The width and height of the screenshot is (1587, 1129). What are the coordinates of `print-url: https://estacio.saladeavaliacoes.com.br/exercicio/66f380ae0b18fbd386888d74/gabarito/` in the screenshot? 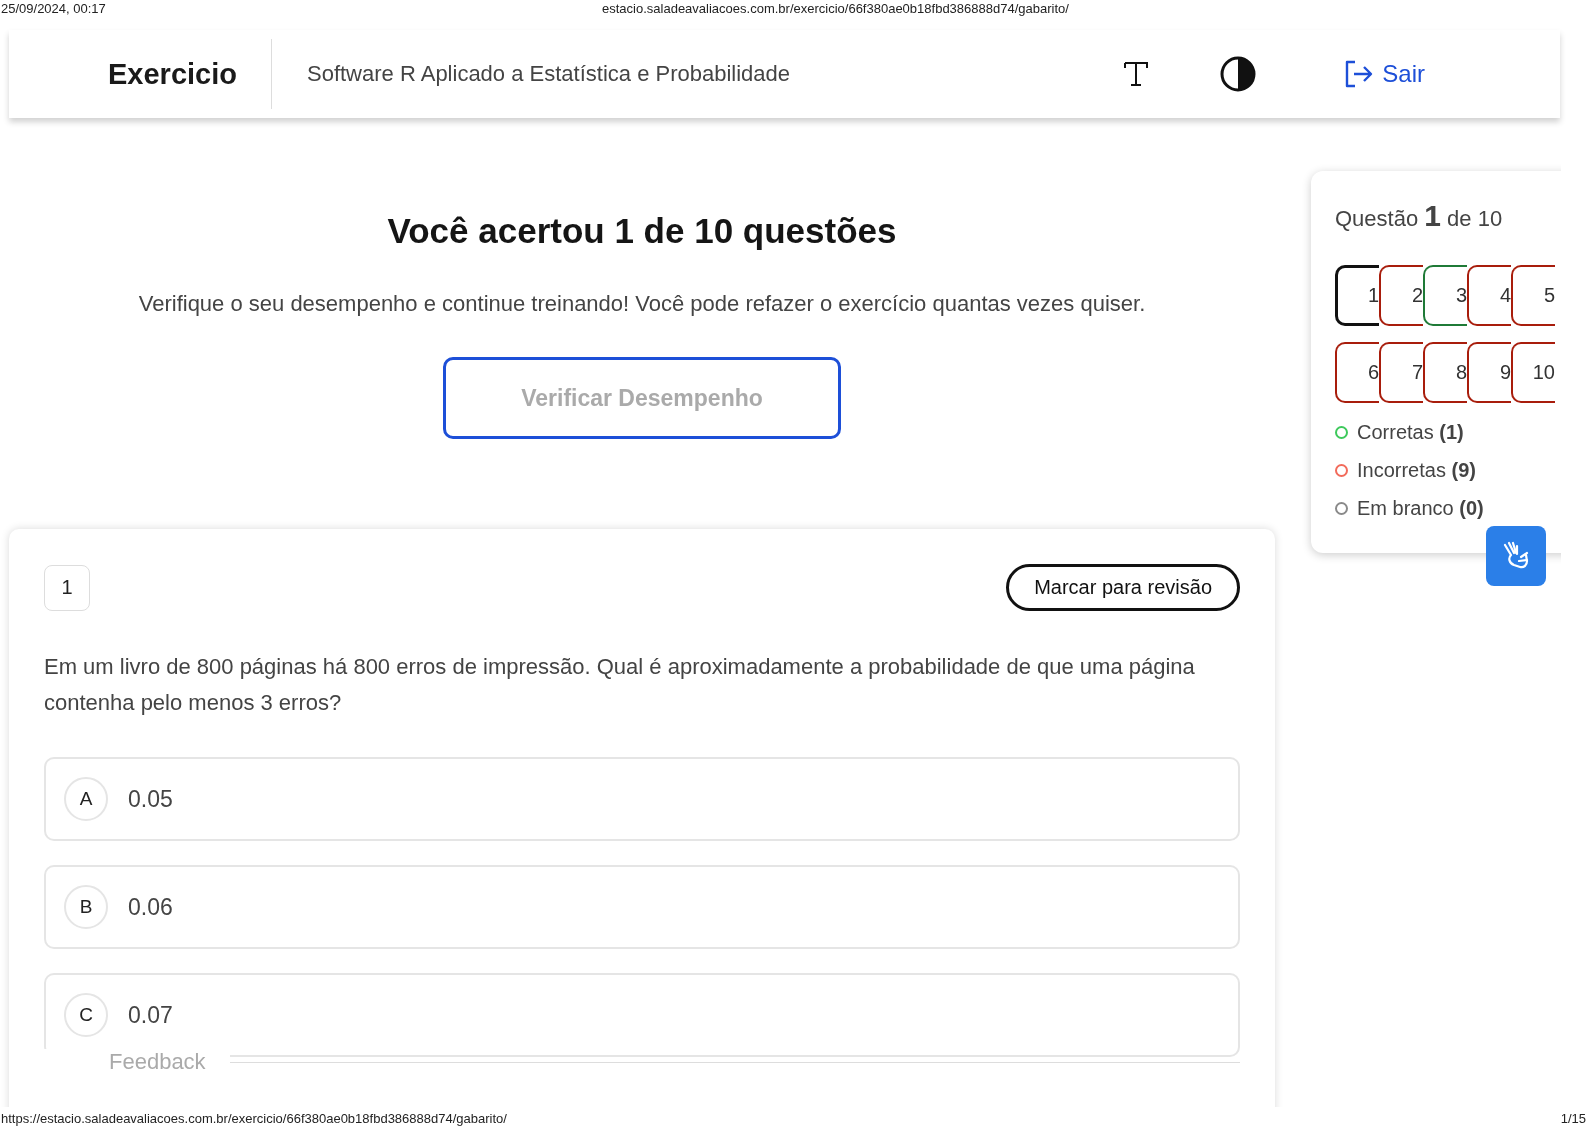 It's located at (254, 1118).